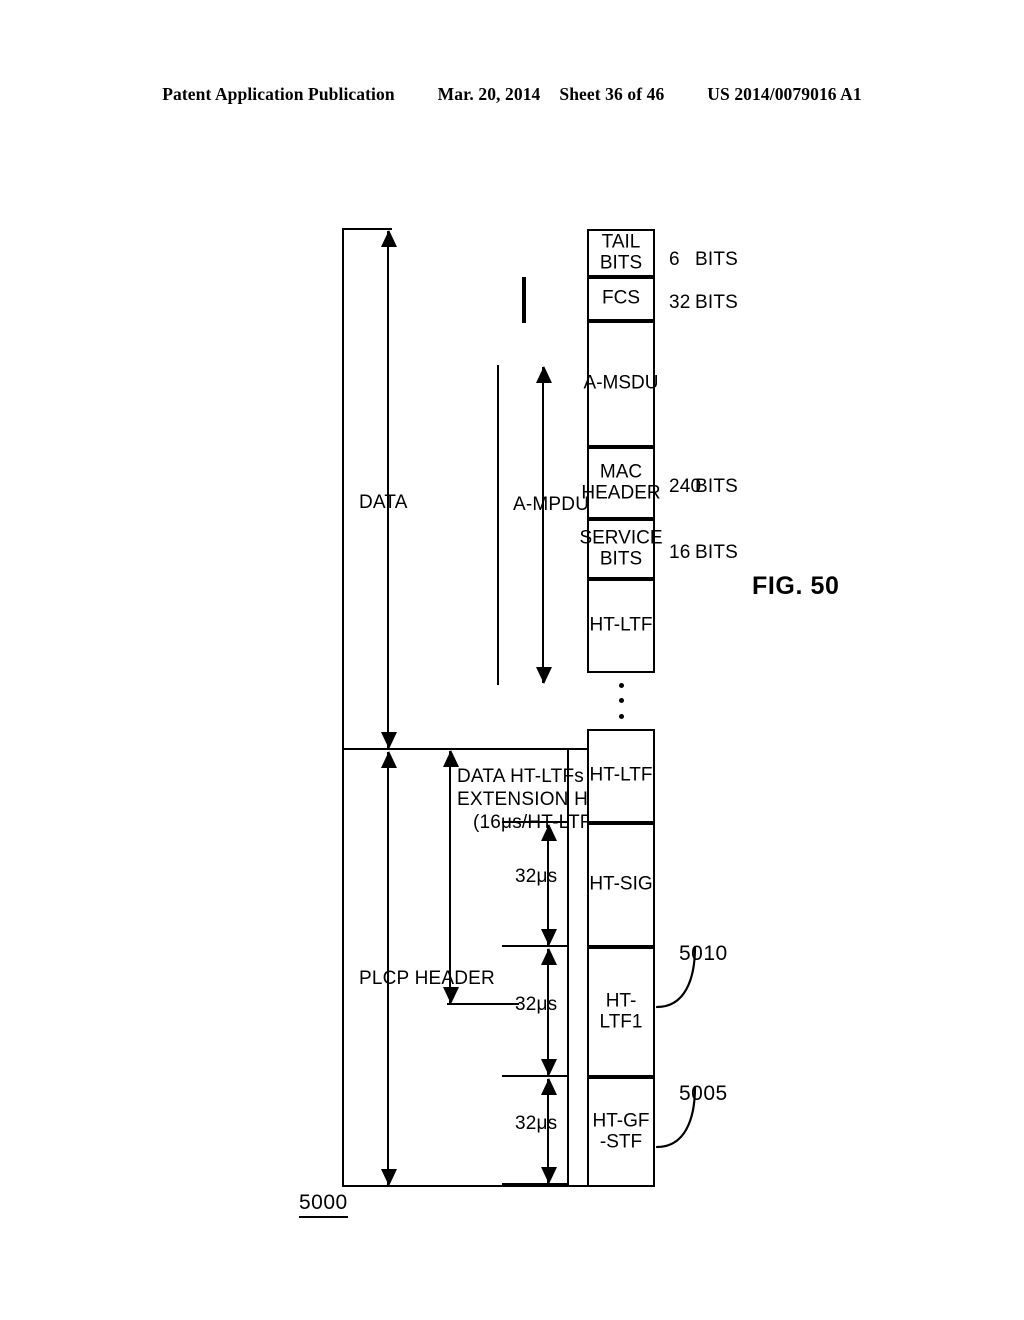 This screenshot has width=1024, height=1320. I want to click on rule-plcp-bottom, so click(568, 968).